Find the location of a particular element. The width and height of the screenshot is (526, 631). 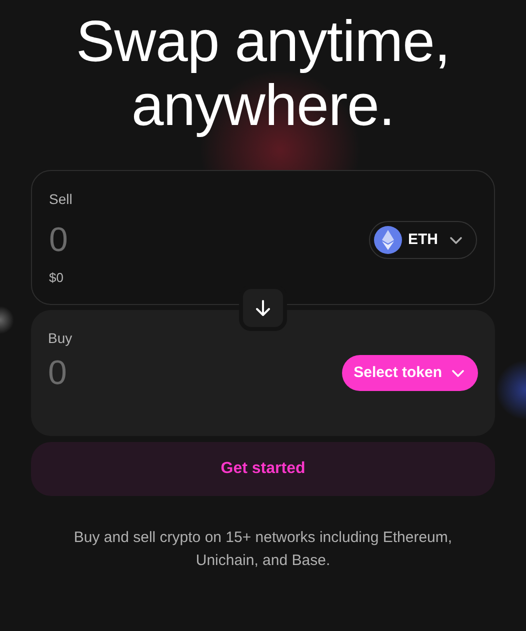

headline: Swap anytime, anywhere. is located at coordinates (263, 74).